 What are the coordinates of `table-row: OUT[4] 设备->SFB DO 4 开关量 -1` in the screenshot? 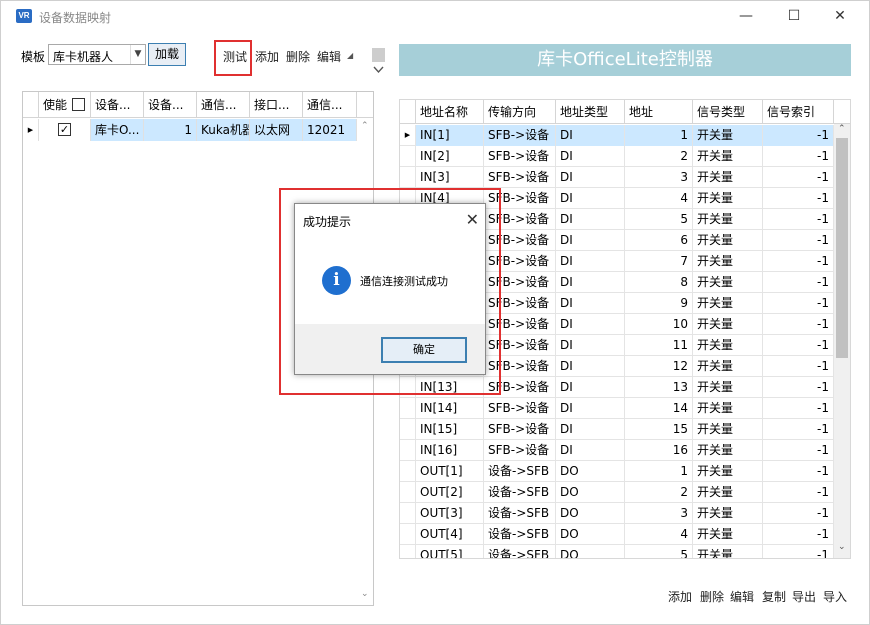 It's located at (617, 534).